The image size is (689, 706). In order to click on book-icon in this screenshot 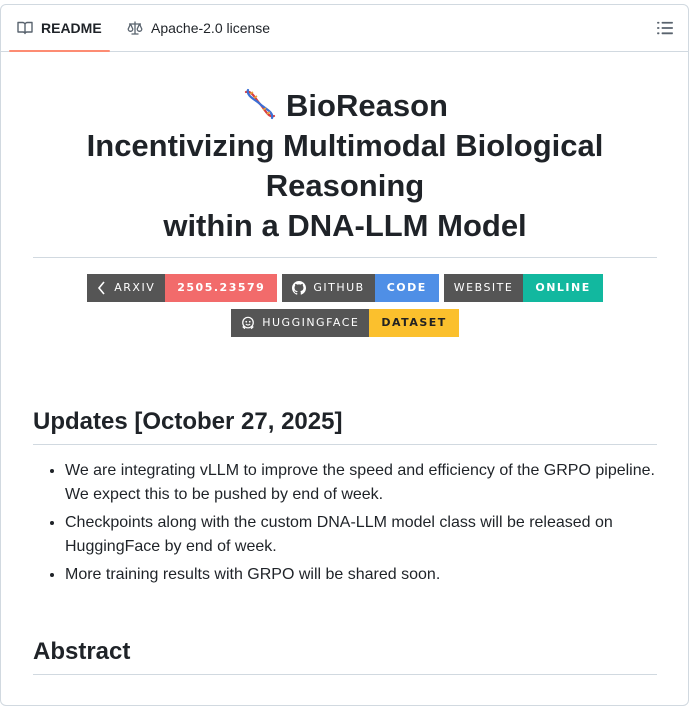, I will do `click(25, 28)`.